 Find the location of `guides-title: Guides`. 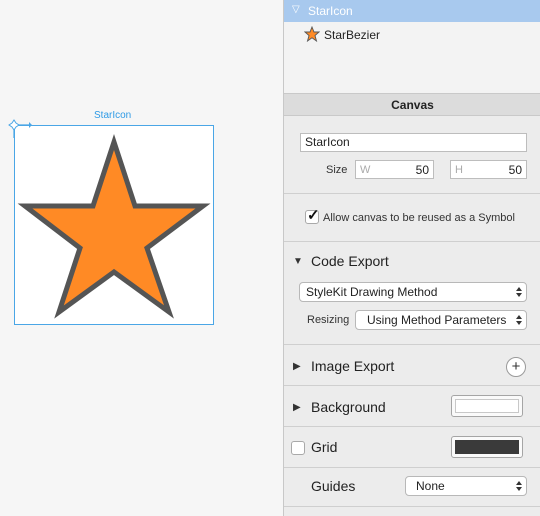

guides-title: Guides is located at coordinates (333, 486).